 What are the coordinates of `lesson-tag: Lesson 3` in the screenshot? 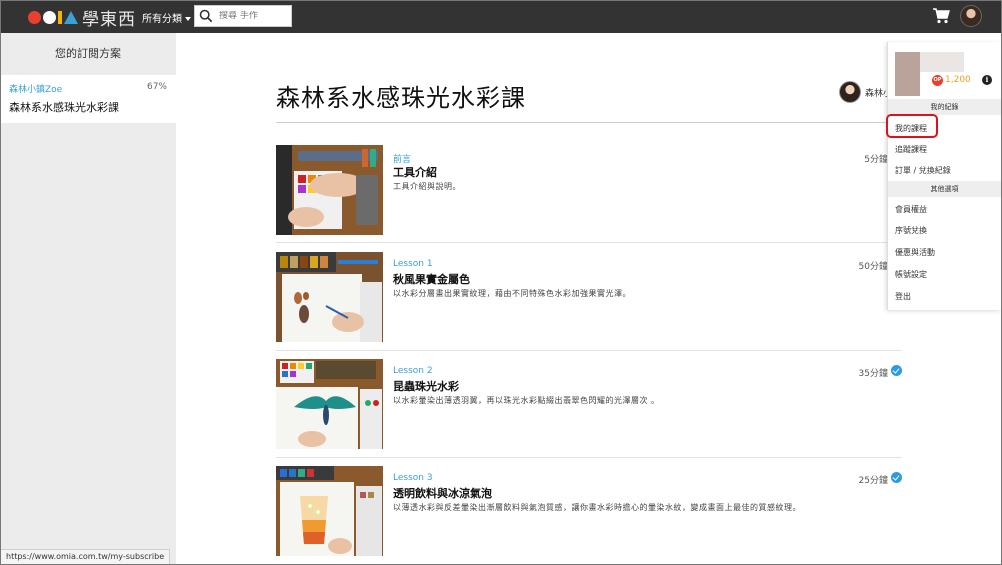 It's located at (413, 478).